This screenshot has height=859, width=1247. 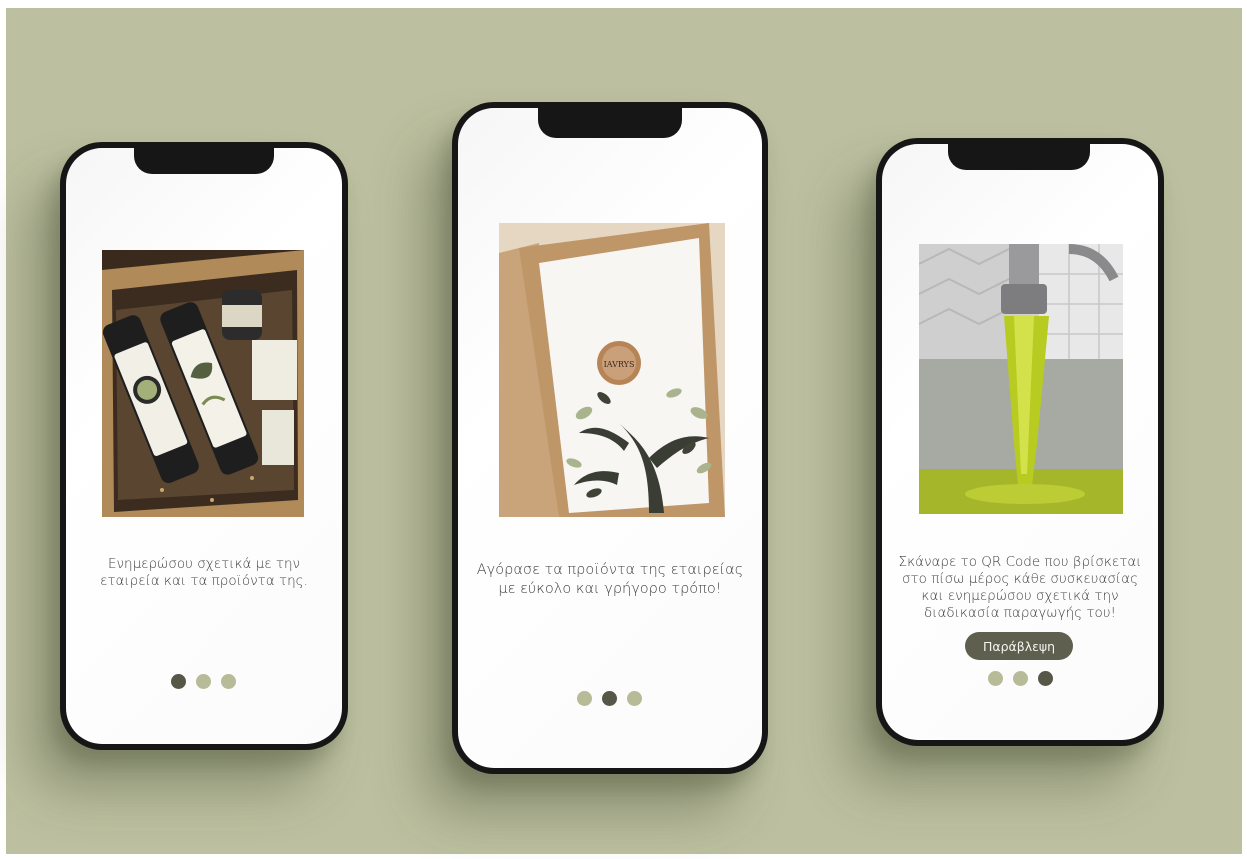 I want to click on caption-line: με εύκολο και γρήγορο τρόπο!, so click(x=610, y=589).